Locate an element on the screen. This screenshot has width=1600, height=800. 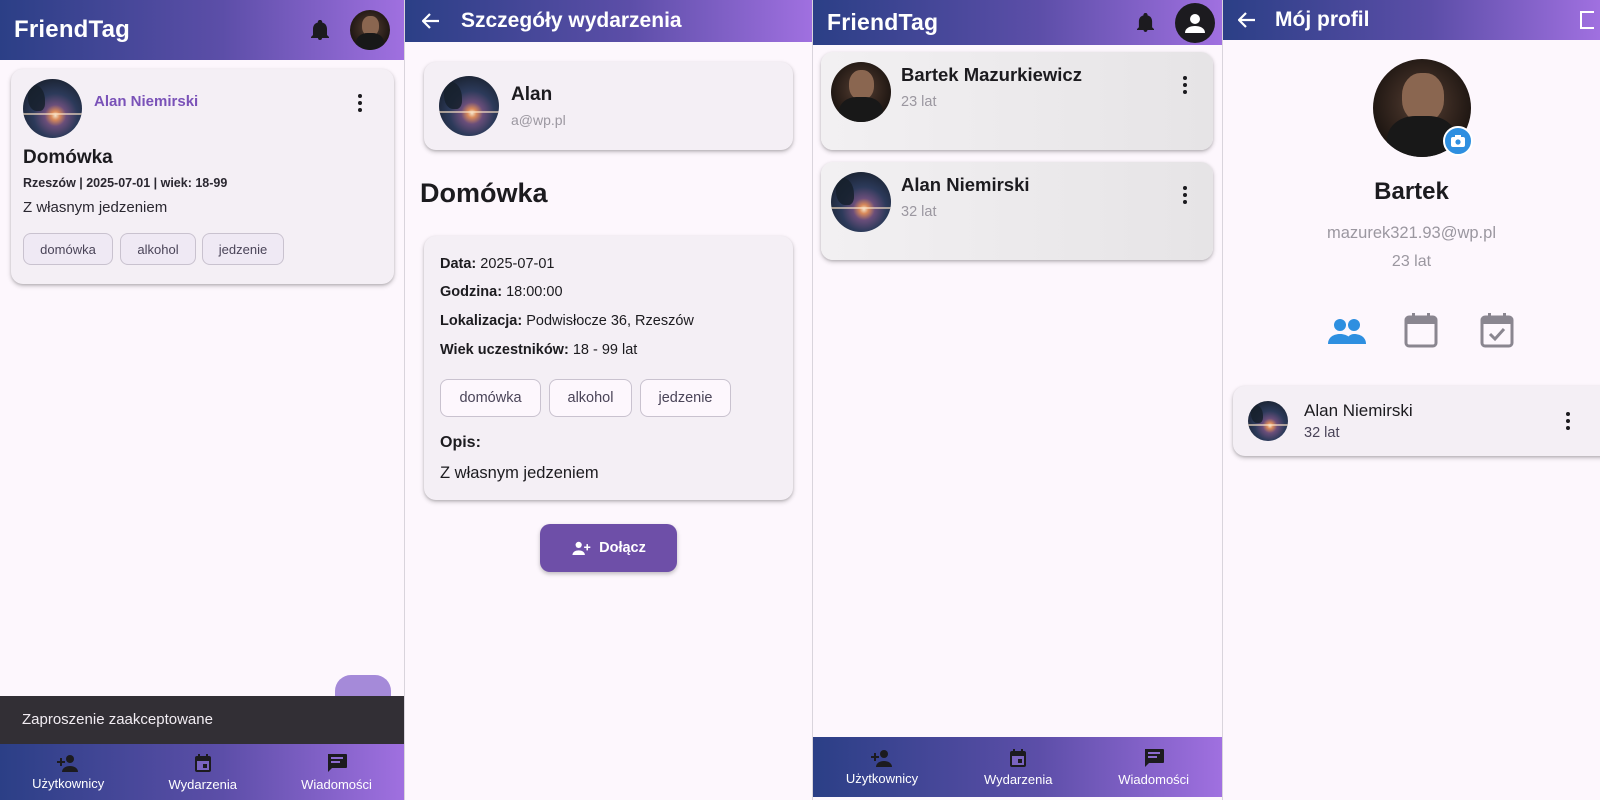
snackbar: Zaproszenie zaakceptowane is located at coordinates (202, 720).